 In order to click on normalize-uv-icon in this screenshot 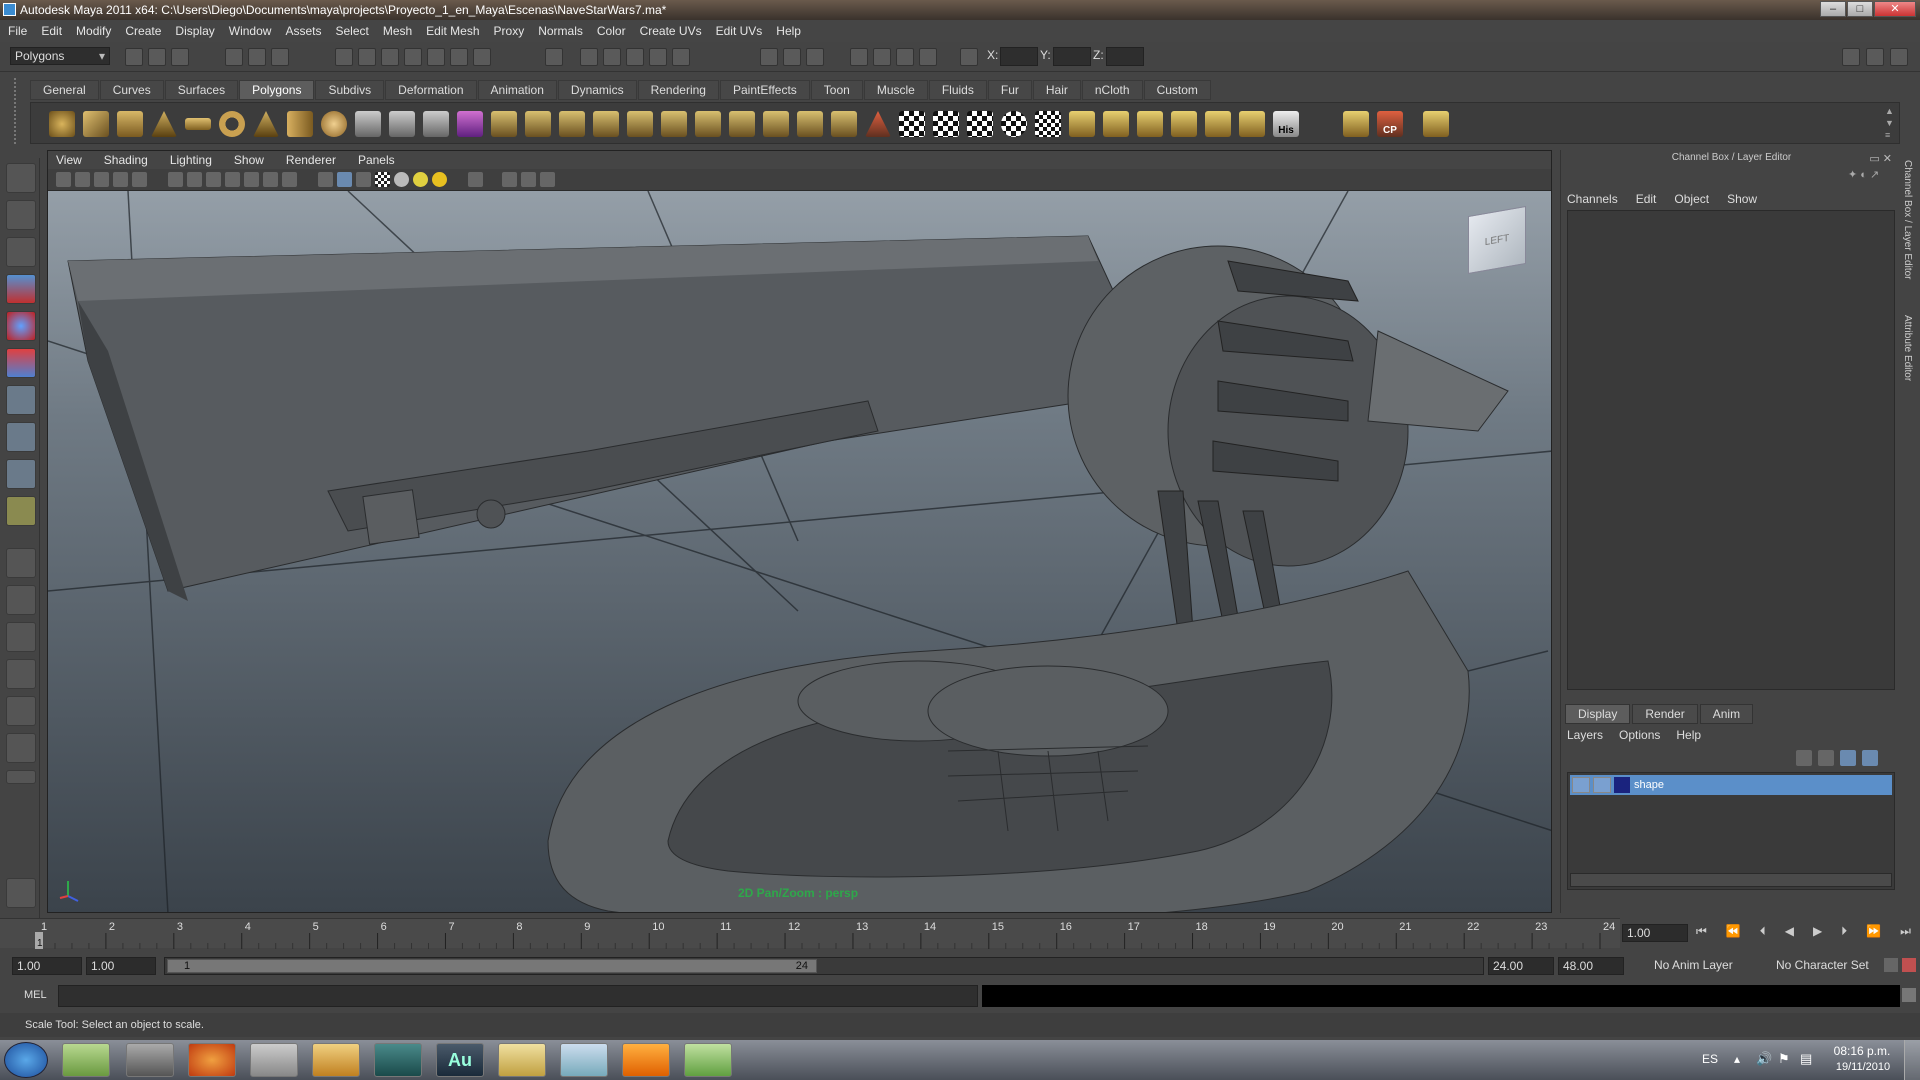, I will do `click(1218, 124)`.